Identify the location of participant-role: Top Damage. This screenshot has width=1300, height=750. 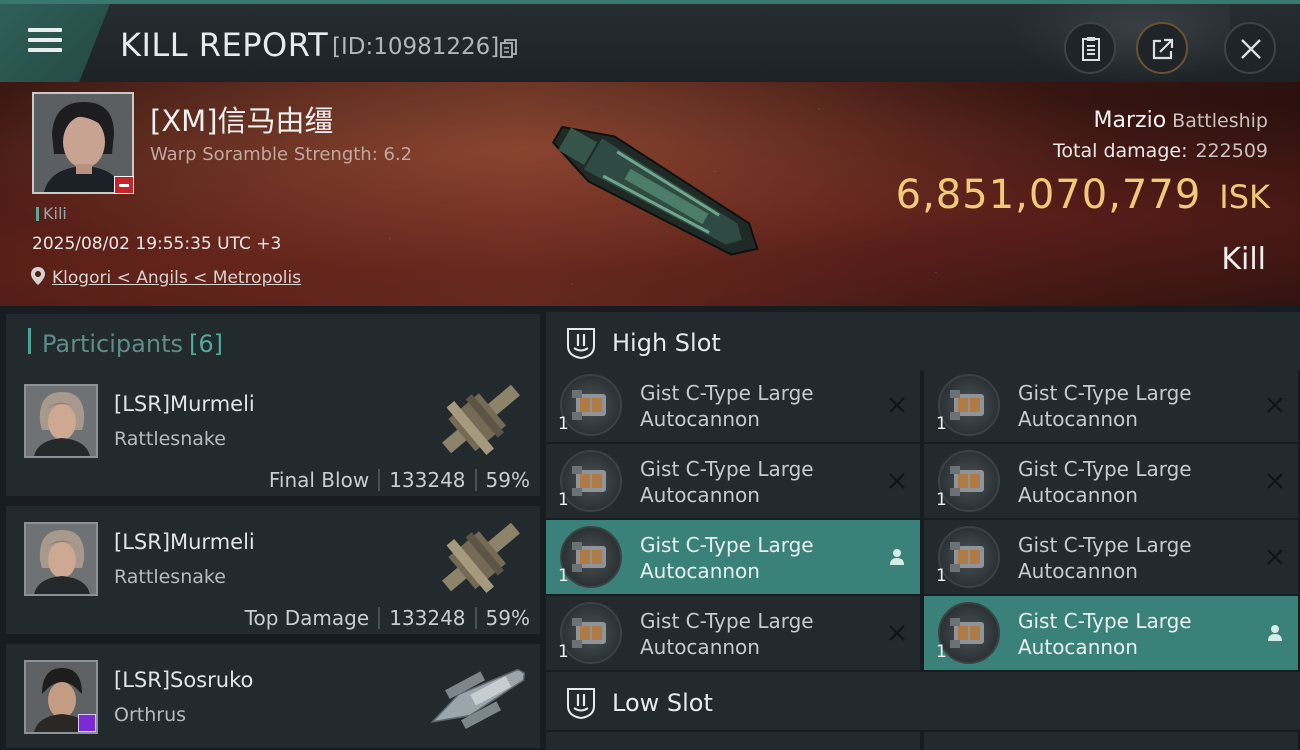
(307, 618).